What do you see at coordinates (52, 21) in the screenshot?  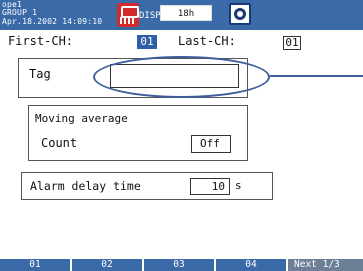 I see `date-time: Apr.18.2002 14:09:10` at bounding box center [52, 21].